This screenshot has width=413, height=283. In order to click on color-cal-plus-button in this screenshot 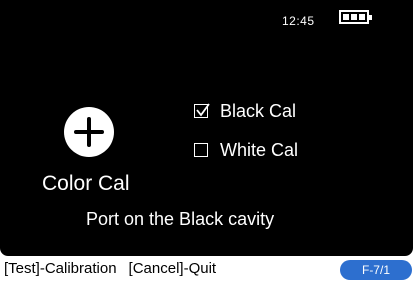, I will do `click(89, 132)`.